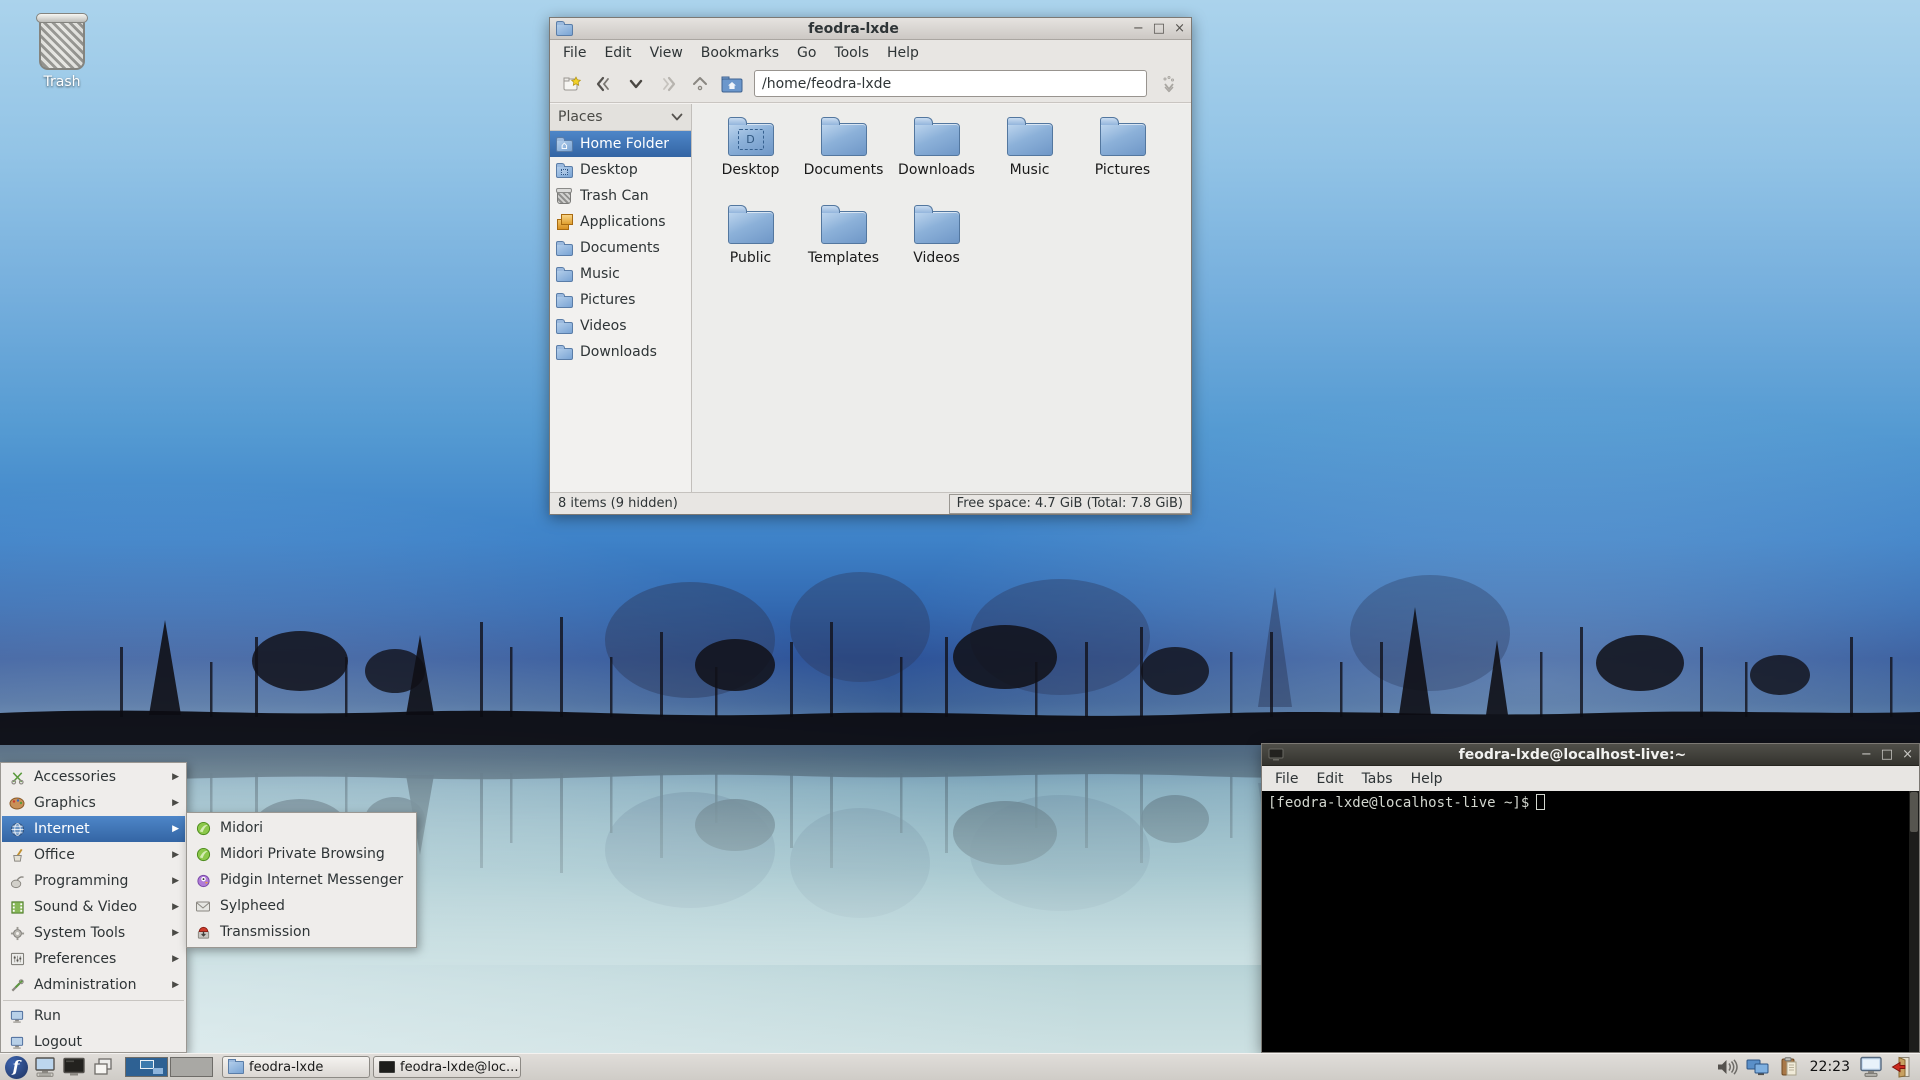 This screenshot has width=1920, height=1080. What do you see at coordinates (700, 84) in the screenshot?
I see `up-button` at bounding box center [700, 84].